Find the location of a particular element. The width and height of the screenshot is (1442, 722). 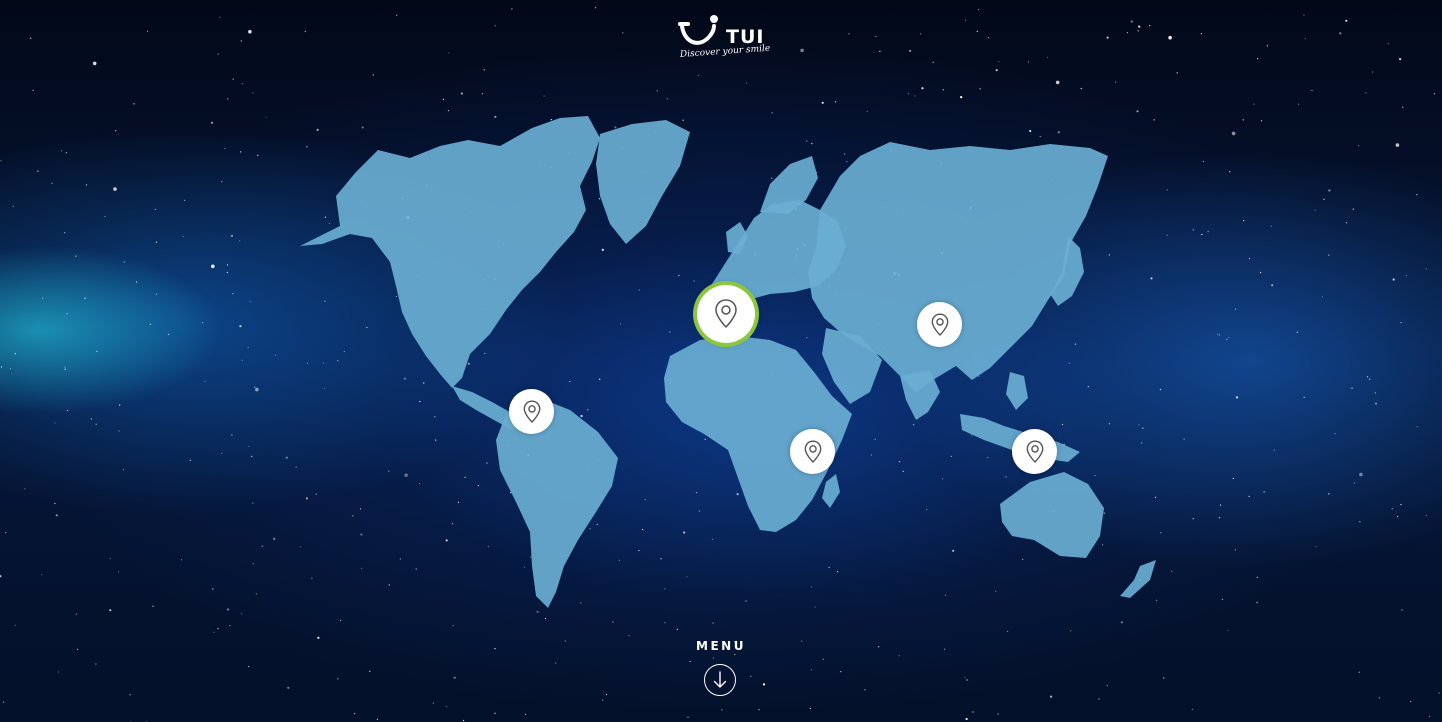

pin-africa is located at coordinates (812, 451).